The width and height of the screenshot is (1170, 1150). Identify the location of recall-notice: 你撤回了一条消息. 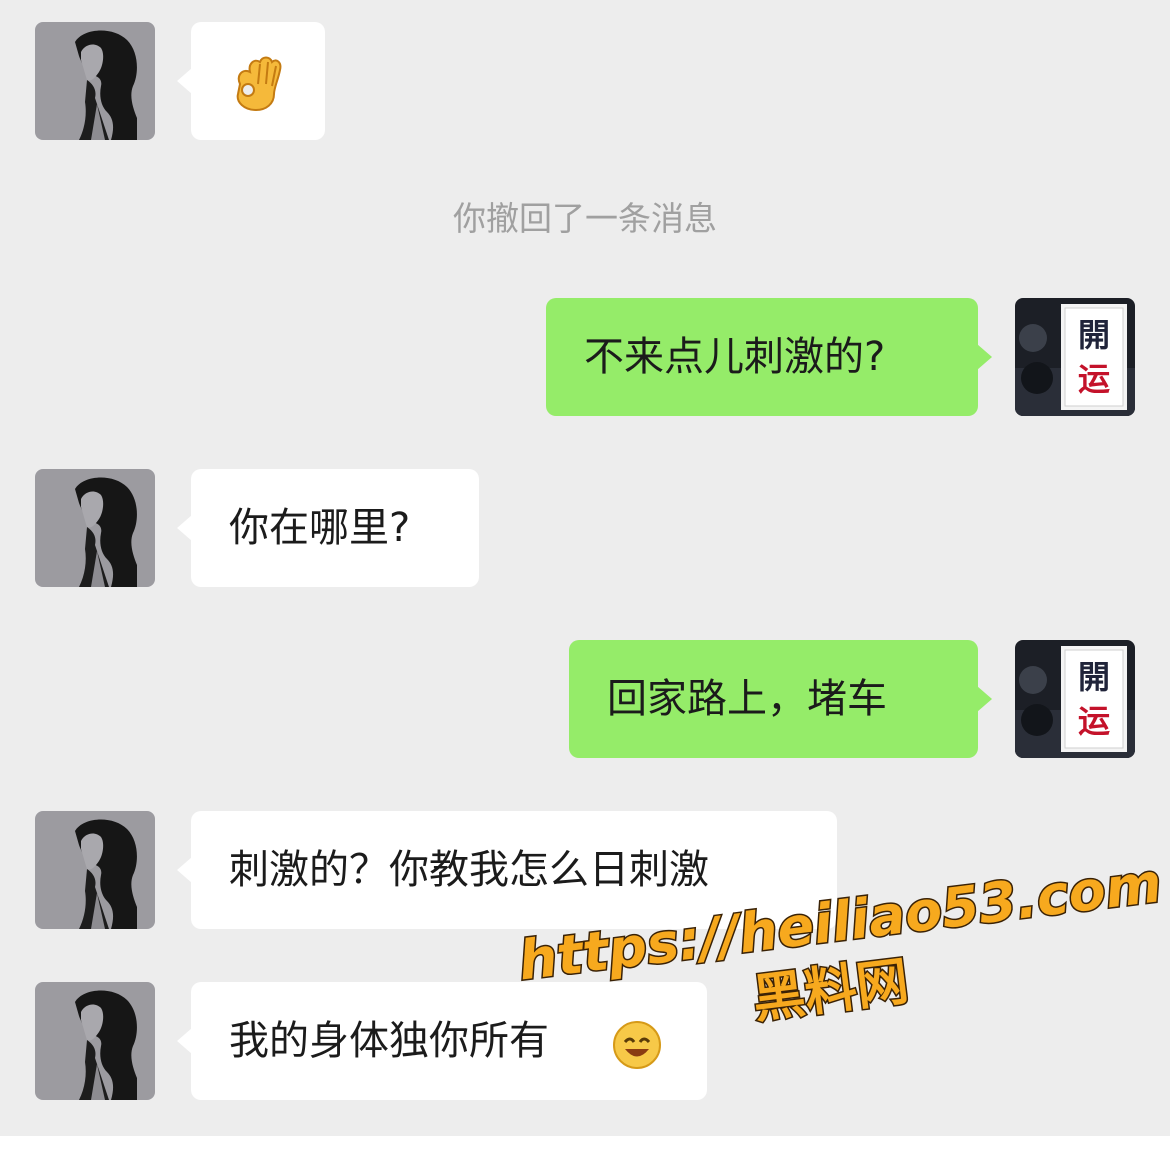
(585, 218).